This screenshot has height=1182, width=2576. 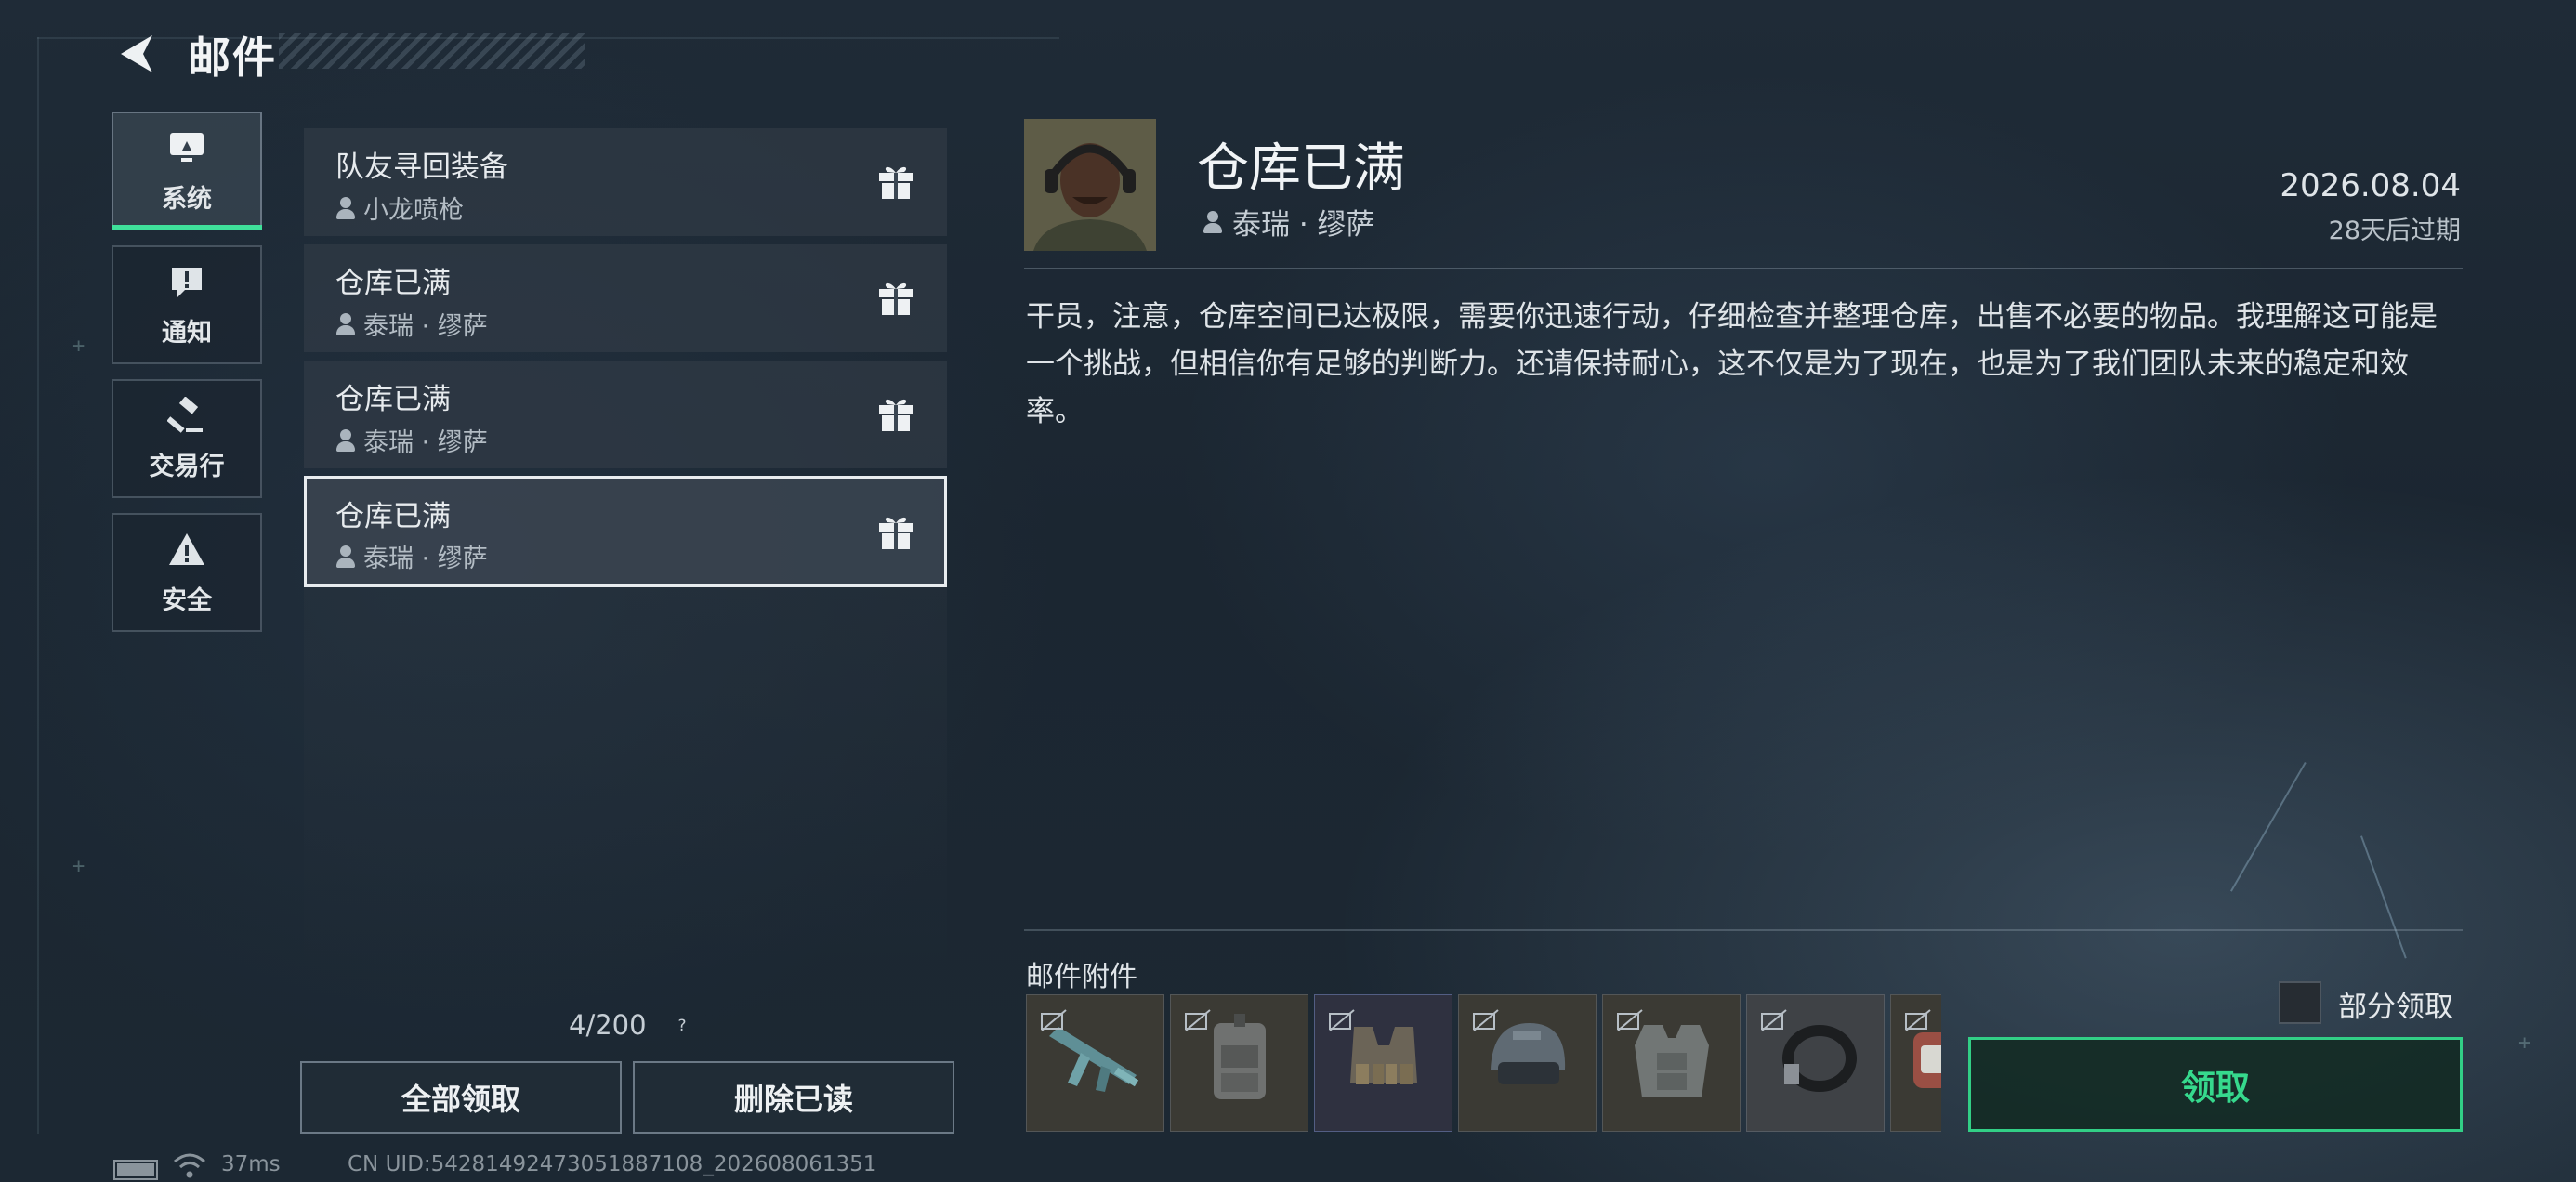 What do you see at coordinates (793, 1097) in the screenshot?
I see `delete-read-button: 删除已读` at bounding box center [793, 1097].